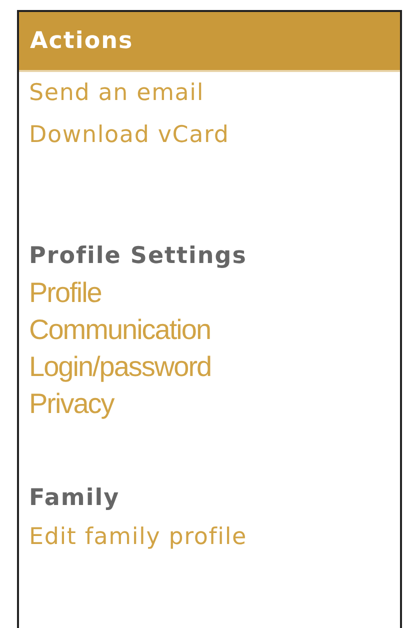 This screenshot has width=405, height=628. I want to click on sidebar-link: Download vCard, so click(129, 135).